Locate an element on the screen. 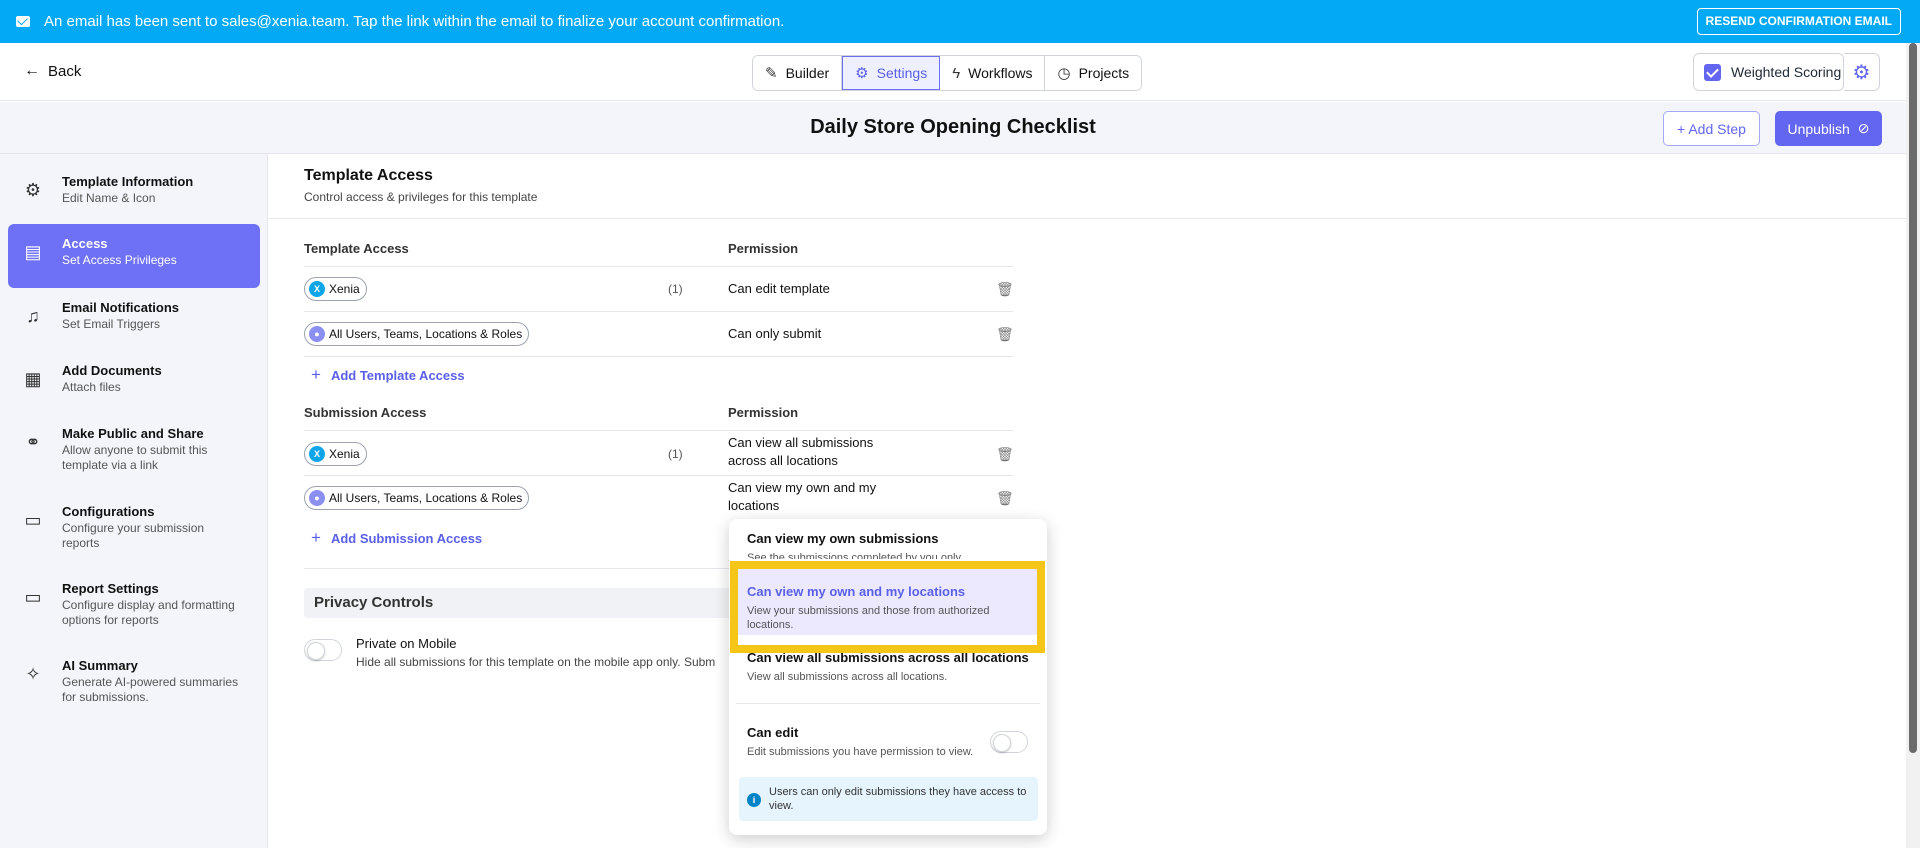  tab-workflows: ϟ Workflows is located at coordinates (993, 73).